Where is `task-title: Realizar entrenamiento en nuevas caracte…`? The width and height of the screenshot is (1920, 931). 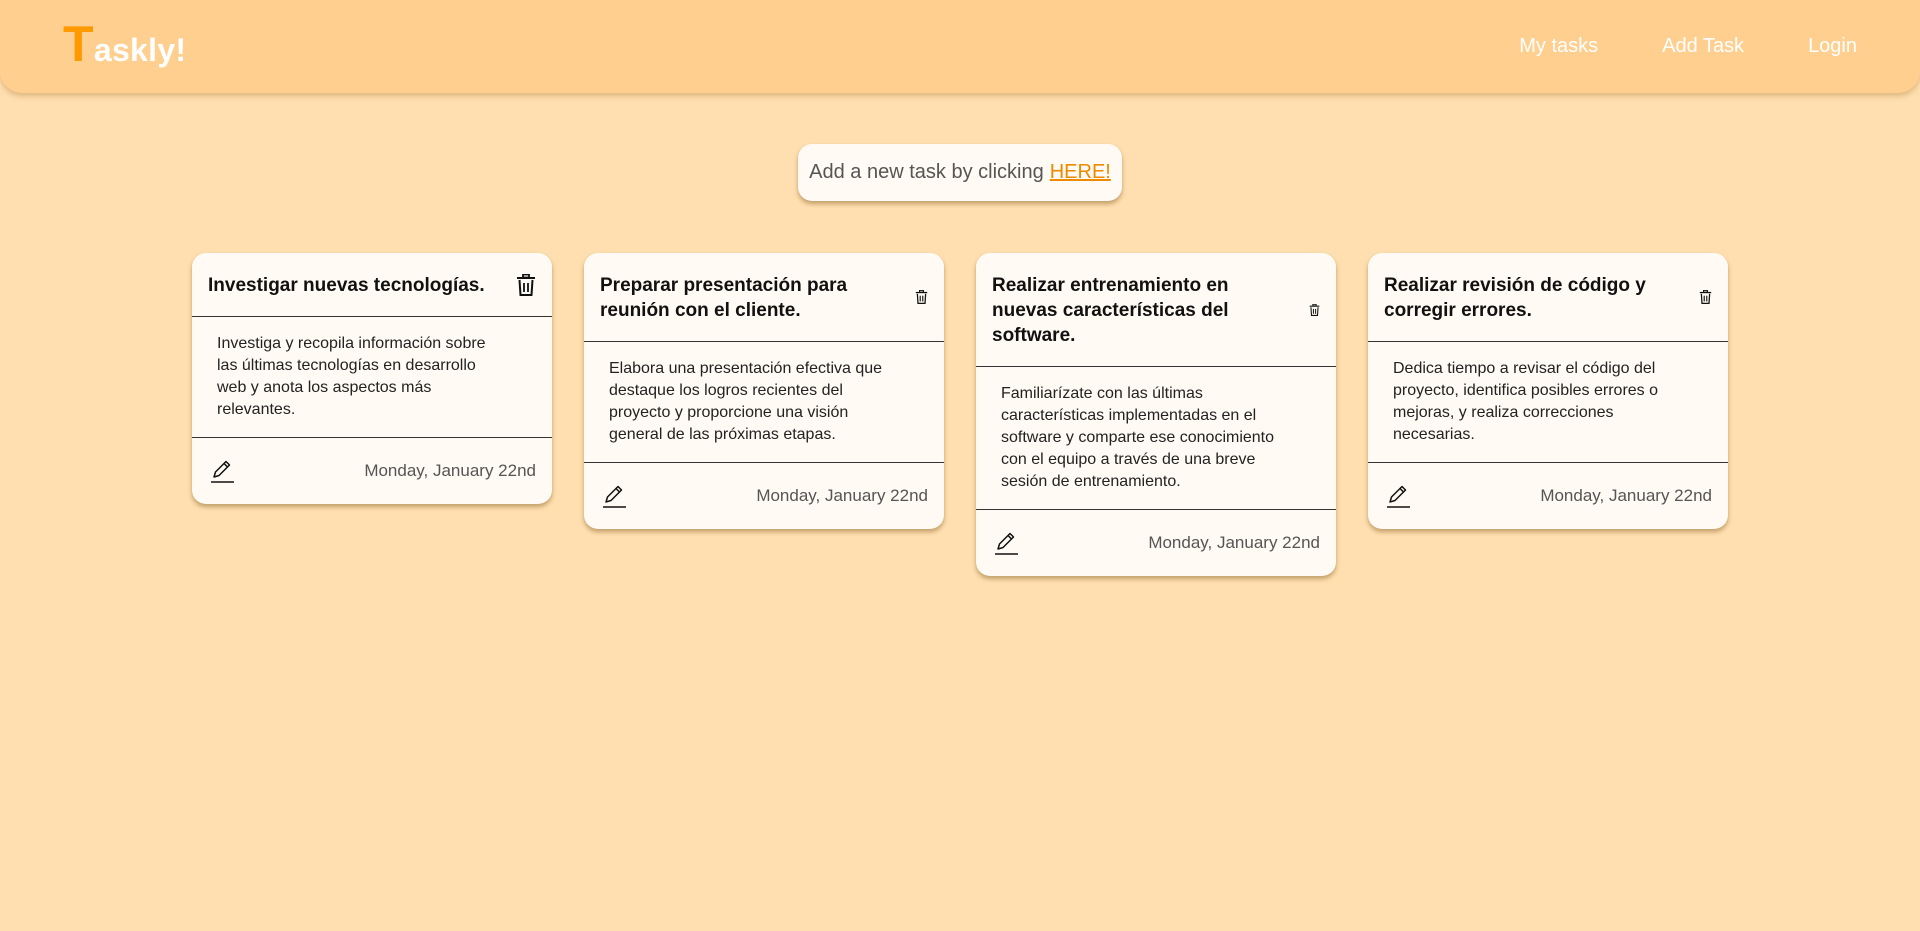 task-title: Realizar entrenamiento en nuevas caracte… is located at coordinates (1110, 310).